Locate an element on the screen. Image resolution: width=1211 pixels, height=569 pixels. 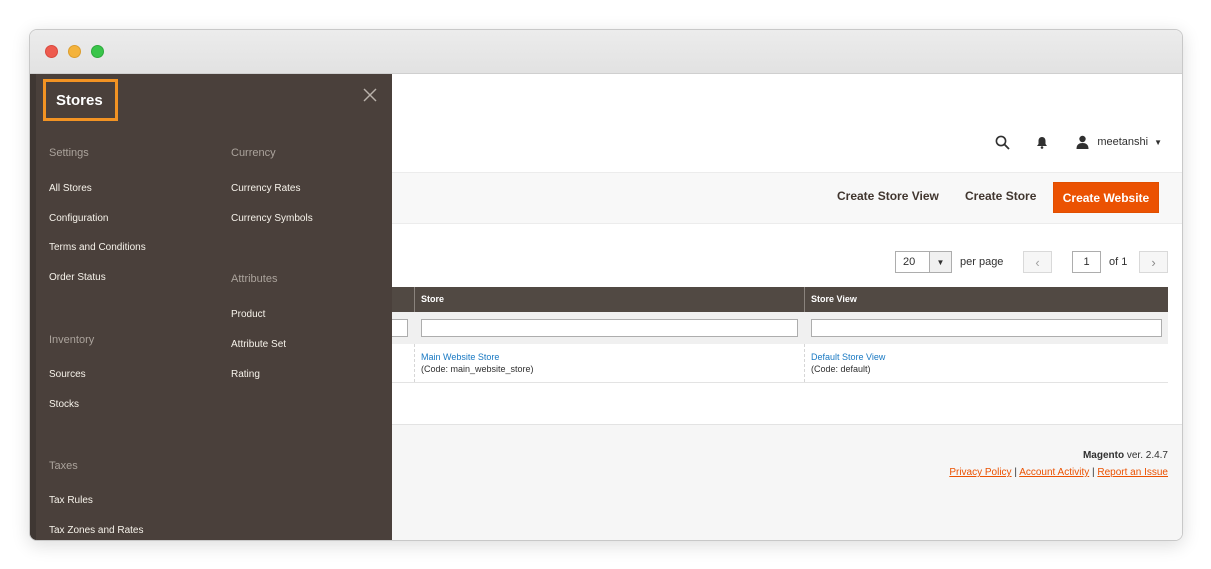
magento-brand: Magento is located at coordinates (1103, 455).